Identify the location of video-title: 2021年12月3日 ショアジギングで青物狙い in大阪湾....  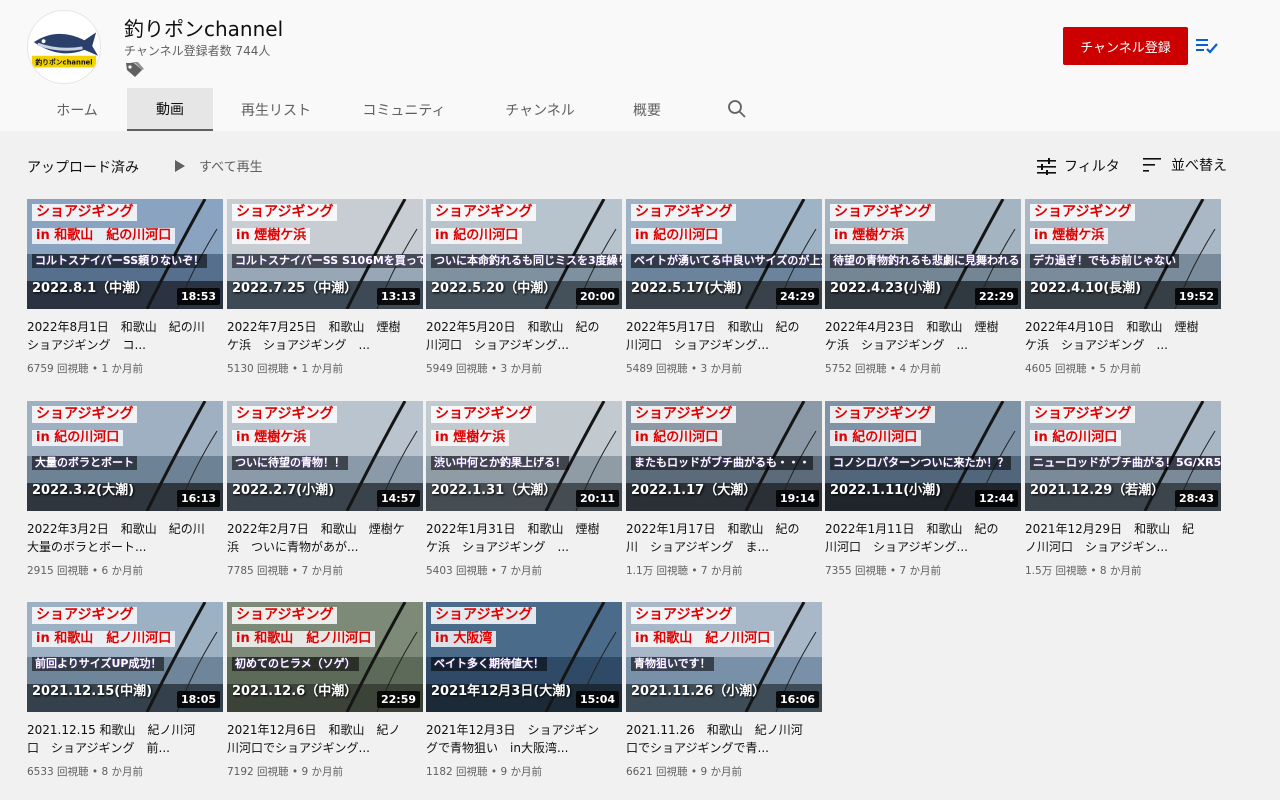
(516, 739).